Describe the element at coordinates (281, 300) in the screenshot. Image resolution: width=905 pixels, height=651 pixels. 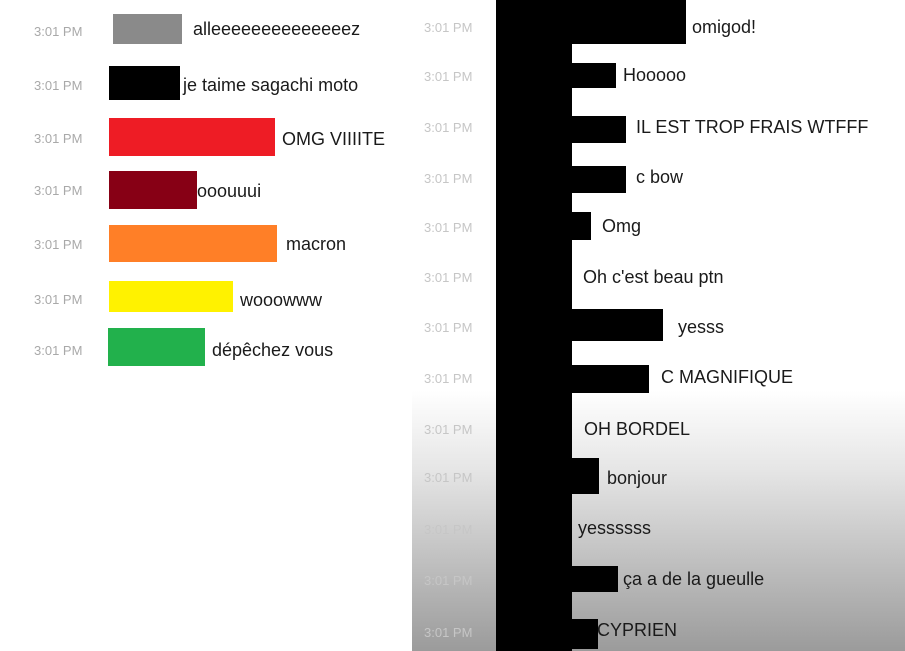
I see `message-text: wooowww` at that location.